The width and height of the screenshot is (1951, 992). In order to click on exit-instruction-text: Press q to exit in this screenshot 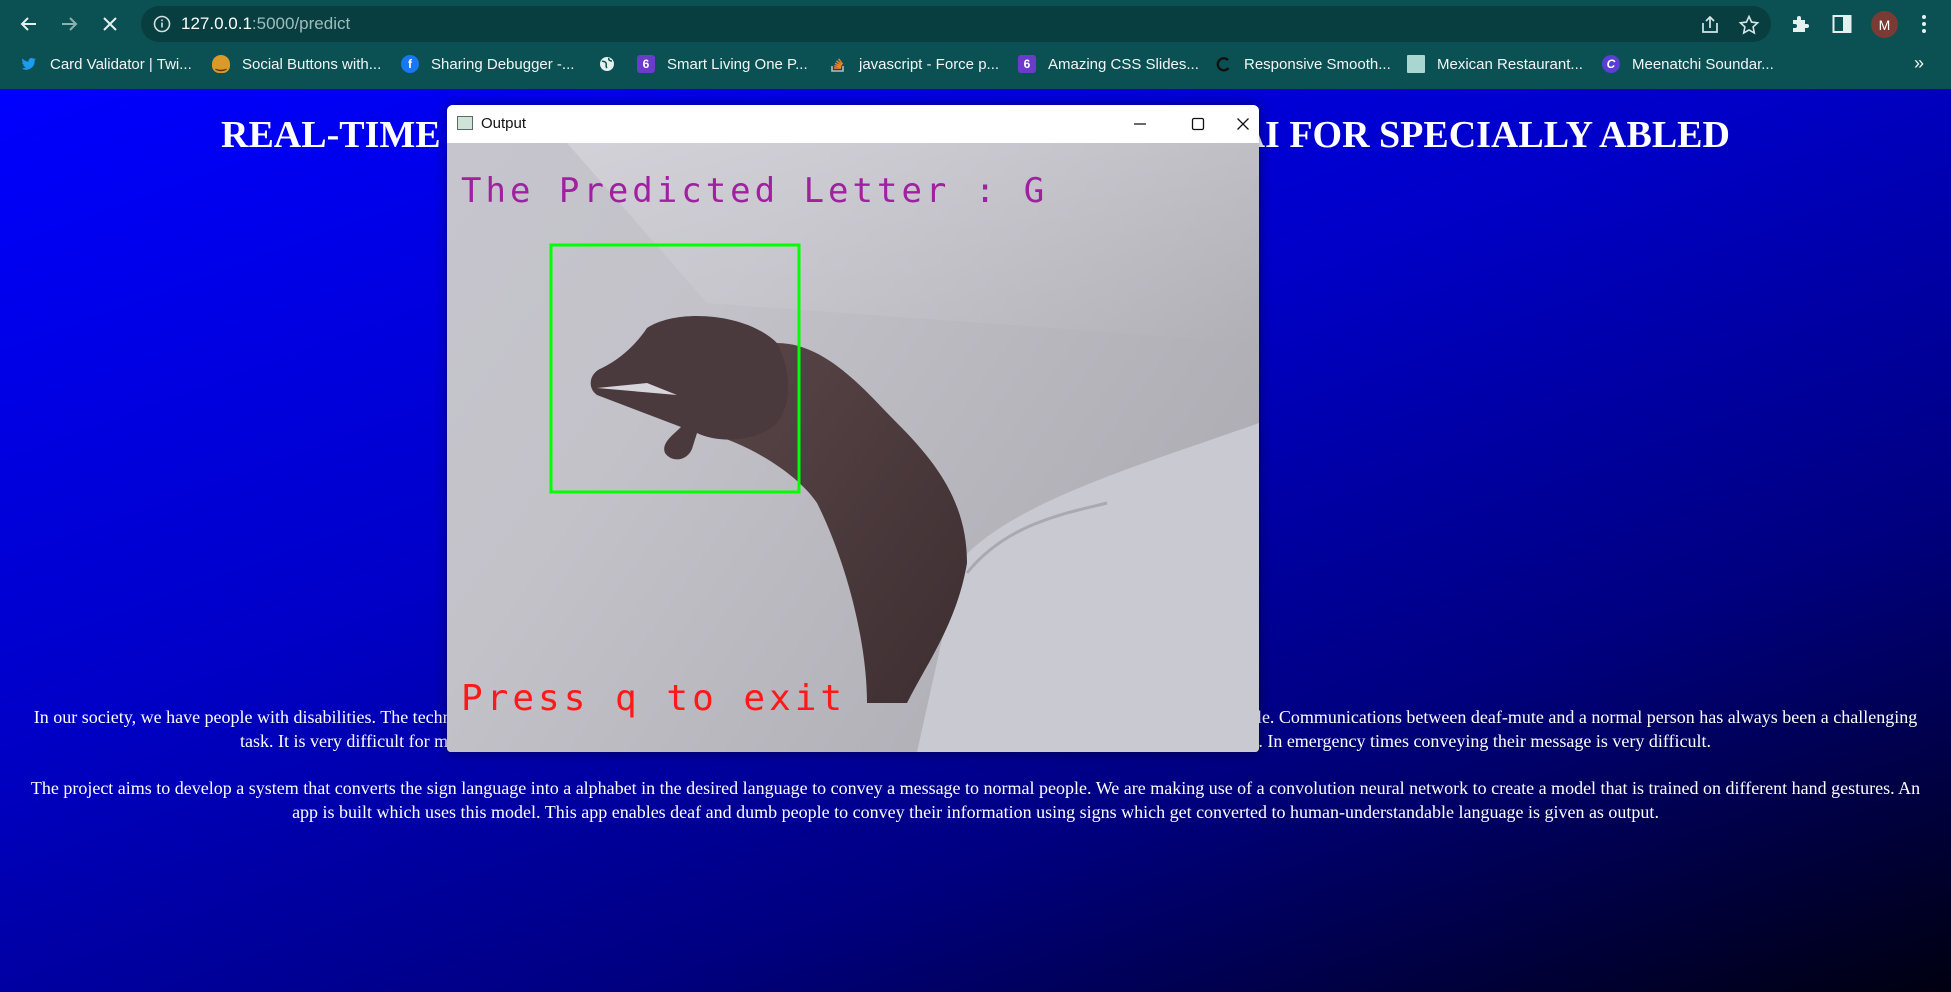, I will do `click(654, 698)`.